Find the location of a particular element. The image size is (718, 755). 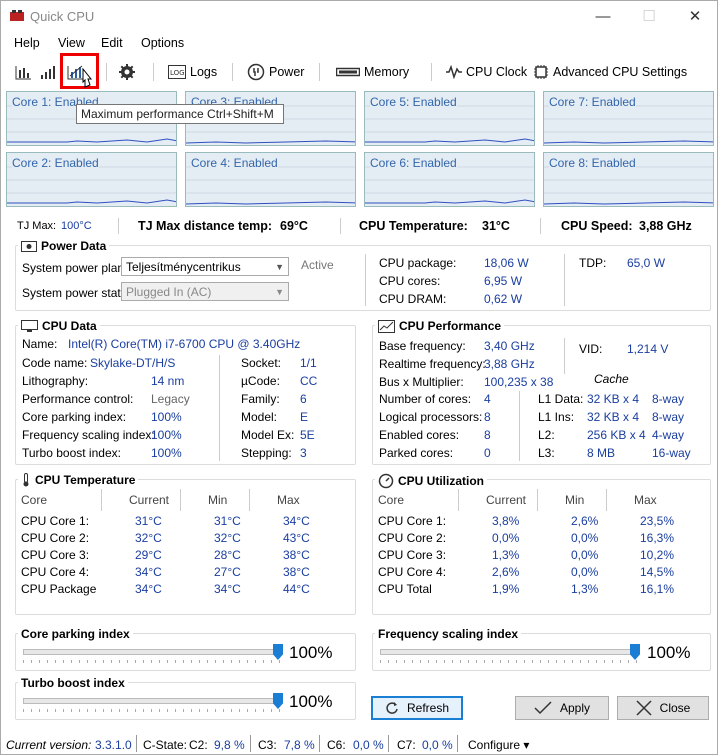

tdp-label: TDP: is located at coordinates (593, 263).